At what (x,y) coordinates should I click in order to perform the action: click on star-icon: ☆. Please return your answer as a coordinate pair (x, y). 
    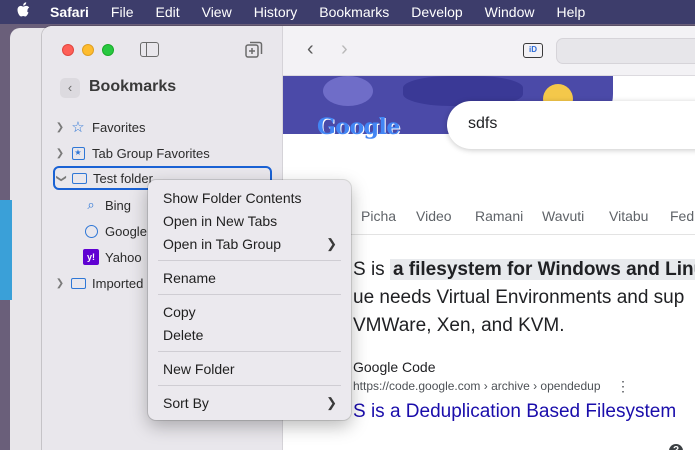
    Looking at the image, I should click on (78, 127).